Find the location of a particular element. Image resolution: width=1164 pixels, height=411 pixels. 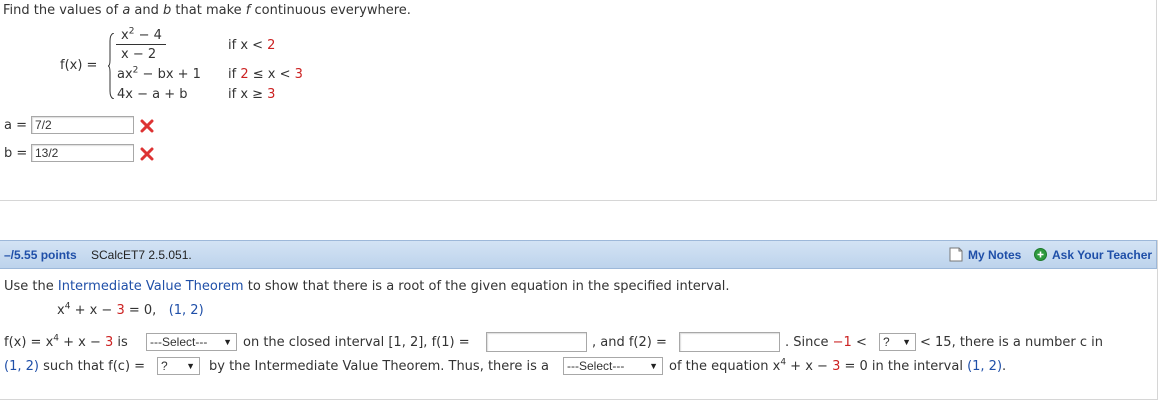

inequality-select: ? ▼ is located at coordinates (897, 342).